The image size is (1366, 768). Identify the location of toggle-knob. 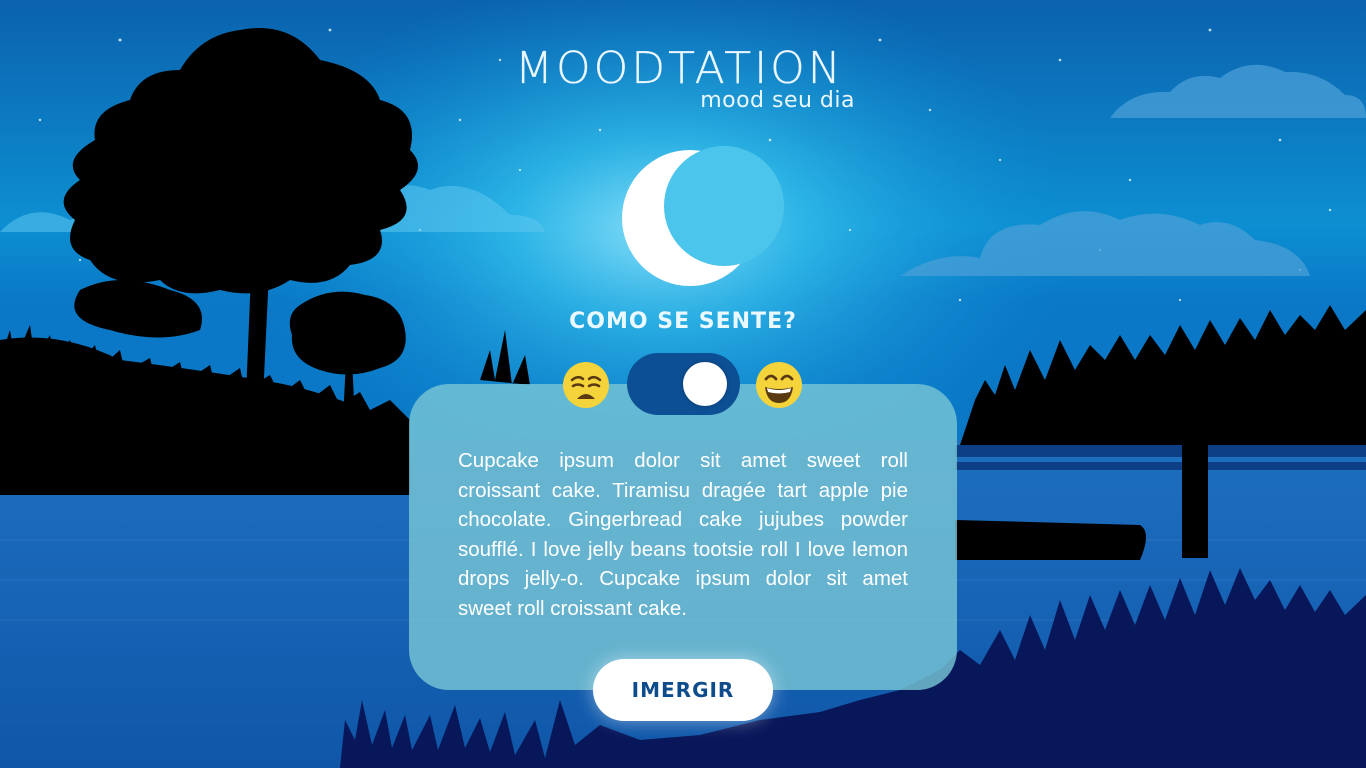
(705, 384).